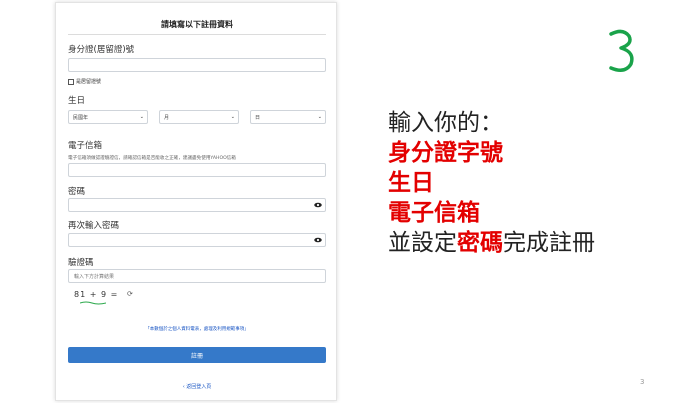 The image size is (700, 403). Describe the element at coordinates (621, 50) in the screenshot. I see `step-number-icon` at that location.